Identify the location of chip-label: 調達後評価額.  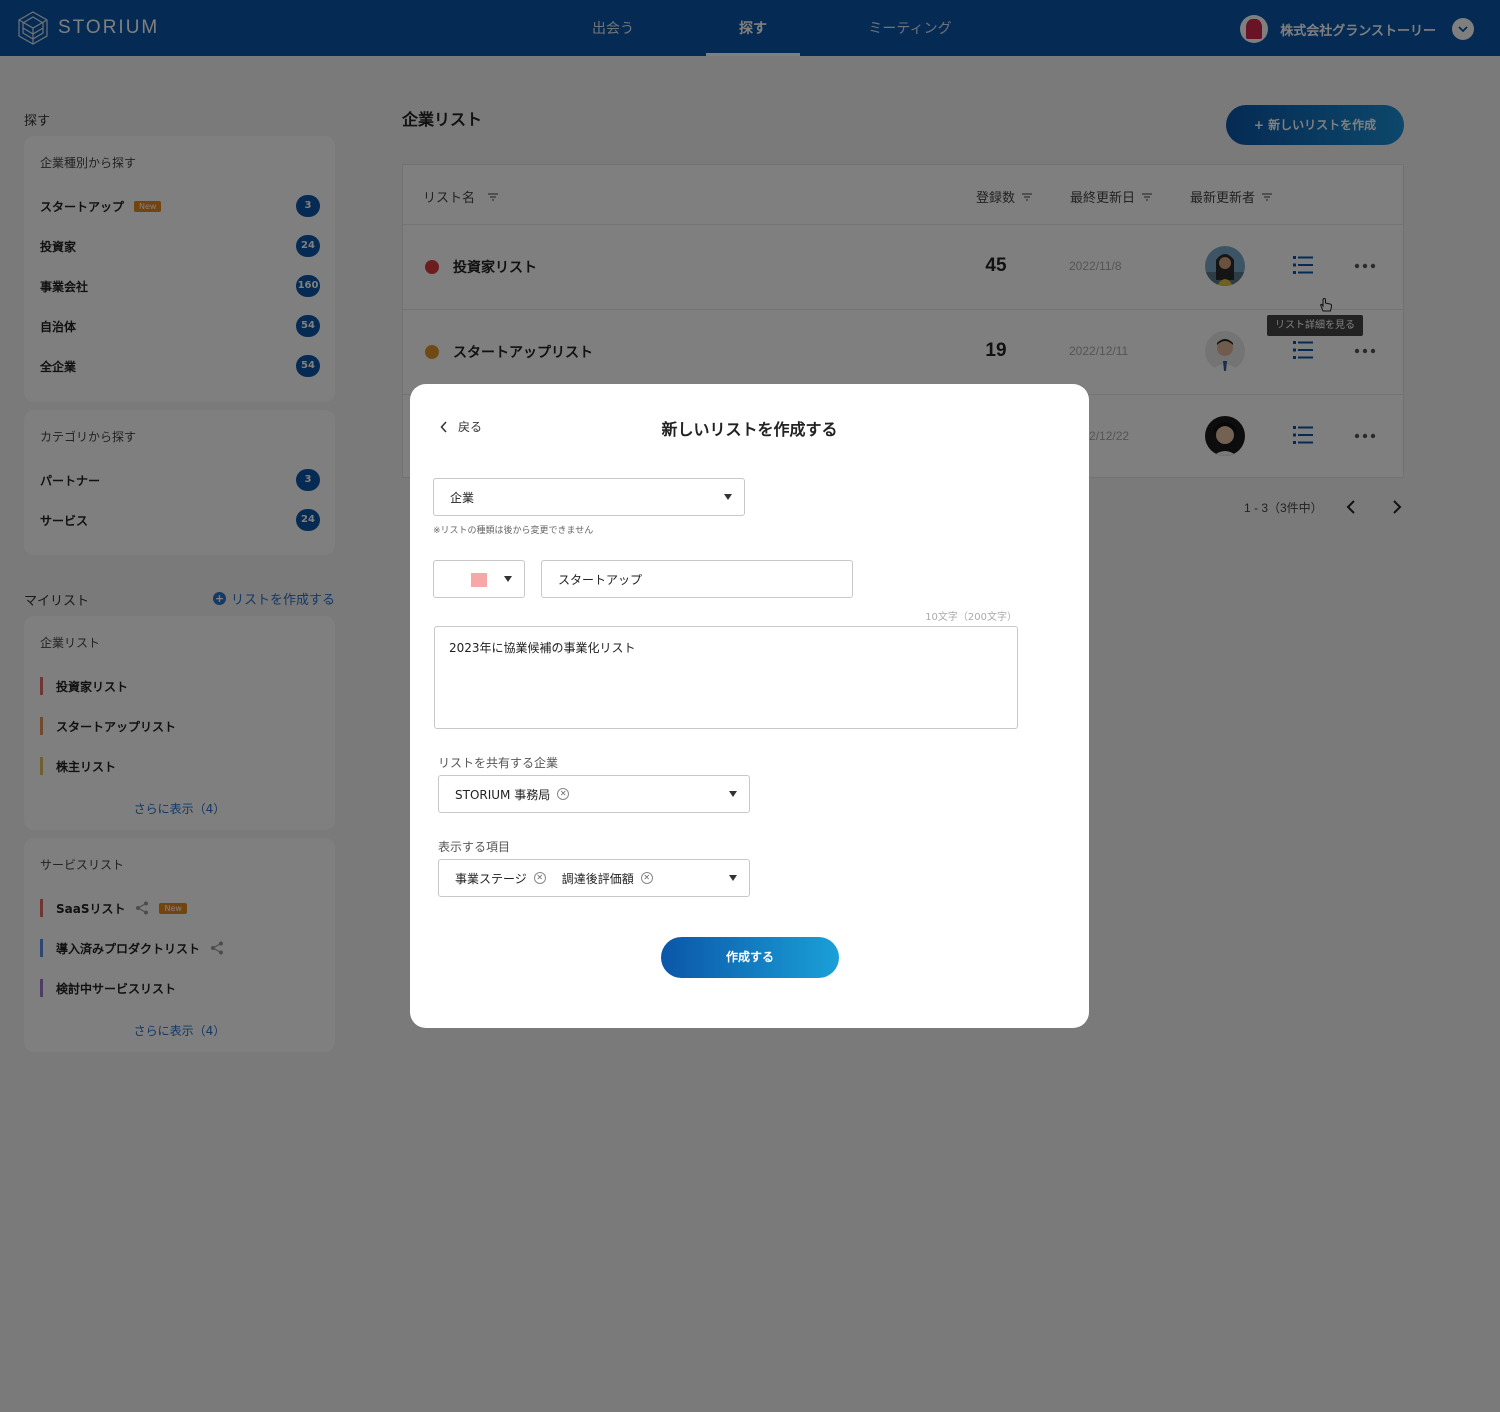
(597, 878).